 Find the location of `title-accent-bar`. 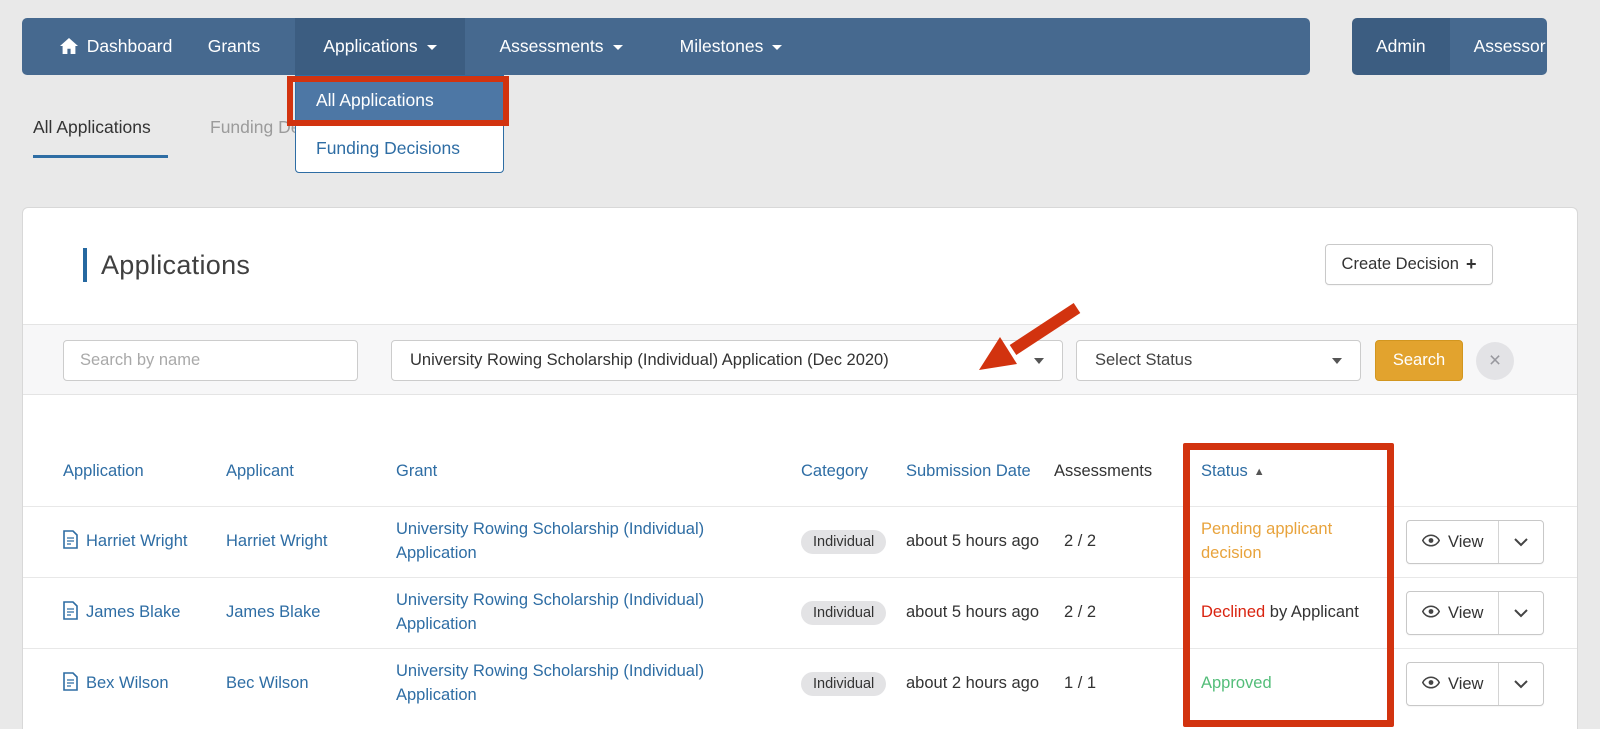

title-accent-bar is located at coordinates (85, 265).